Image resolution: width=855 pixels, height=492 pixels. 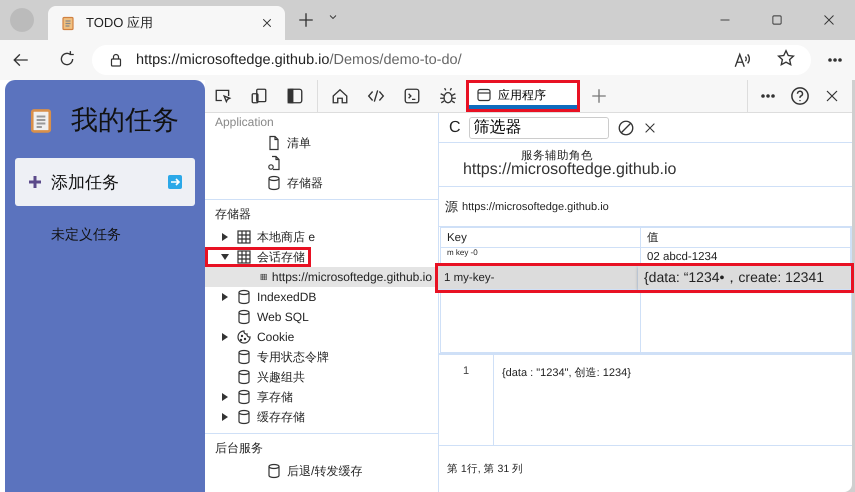 I want to click on cookie-icon, so click(x=244, y=337).